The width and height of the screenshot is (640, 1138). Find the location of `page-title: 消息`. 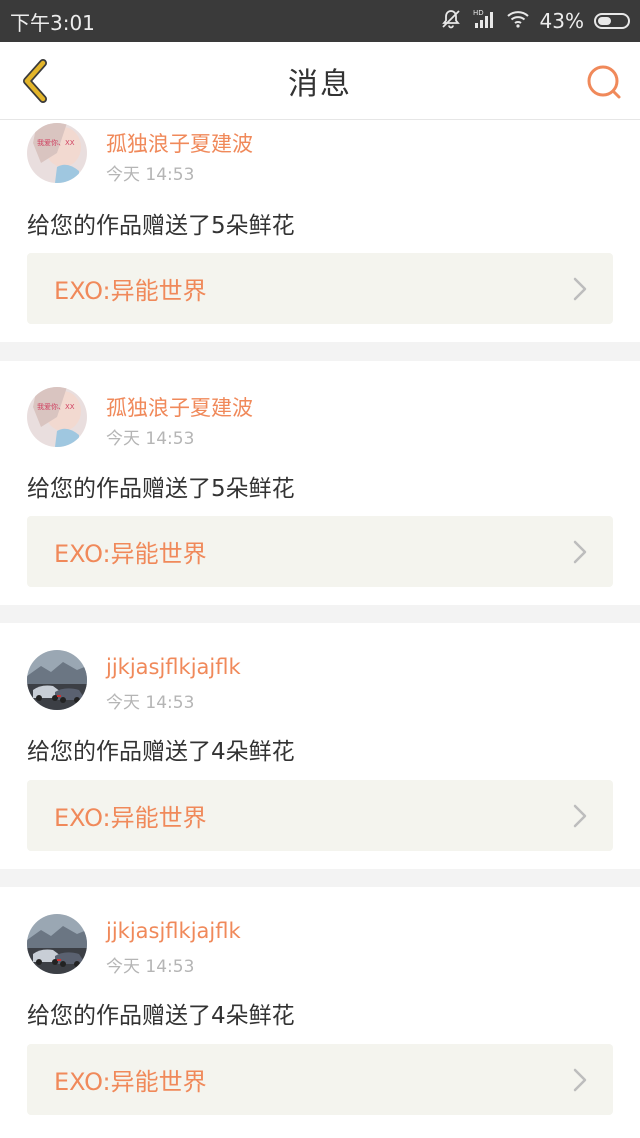

page-title: 消息 is located at coordinates (320, 84).